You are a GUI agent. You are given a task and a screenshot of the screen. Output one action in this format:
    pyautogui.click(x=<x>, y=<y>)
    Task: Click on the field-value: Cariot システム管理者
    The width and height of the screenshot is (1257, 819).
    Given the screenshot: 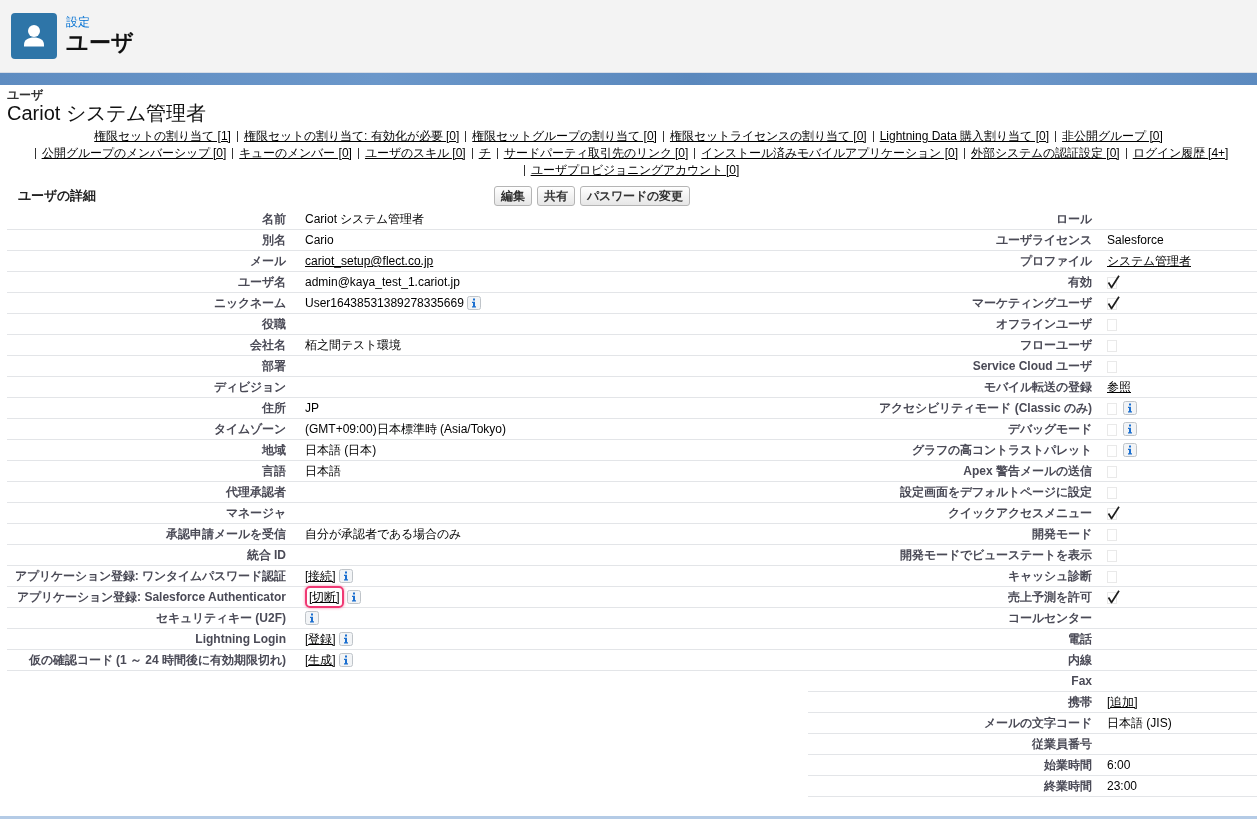 What is the action you would take?
    pyautogui.click(x=365, y=219)
    